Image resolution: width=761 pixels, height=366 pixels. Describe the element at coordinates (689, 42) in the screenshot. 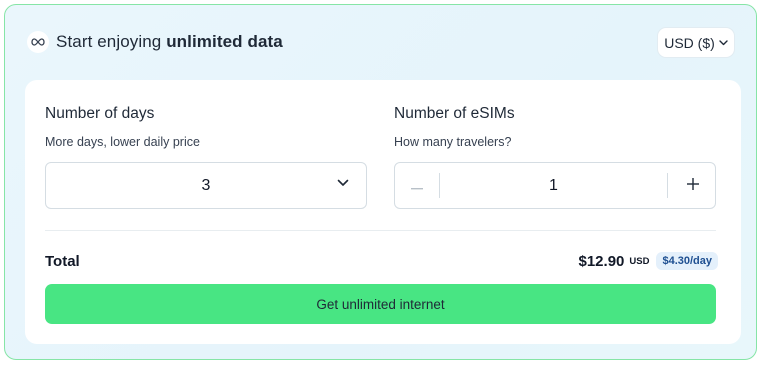

I see `currency-select-value: USD ($)` at that location.